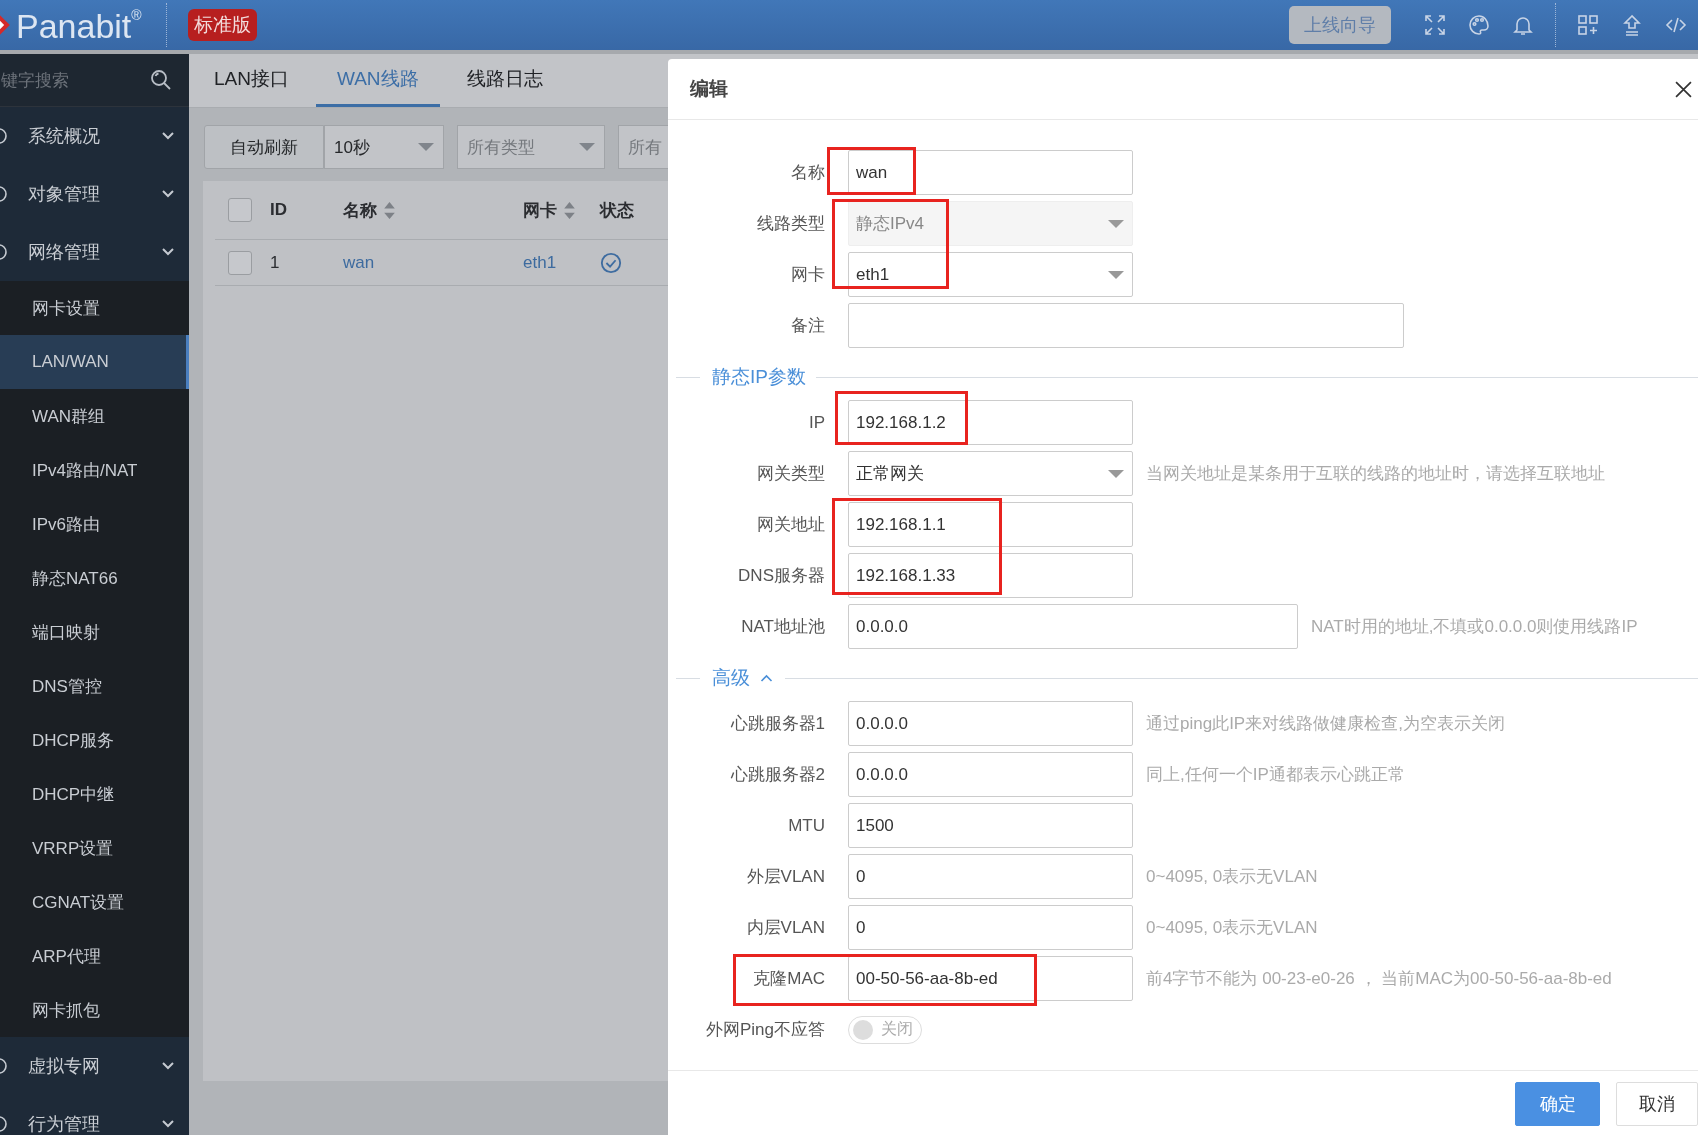  Describe the element at coordinates (94, 686) in the screenshot. I see `menu-item: DNS管控` at that location.